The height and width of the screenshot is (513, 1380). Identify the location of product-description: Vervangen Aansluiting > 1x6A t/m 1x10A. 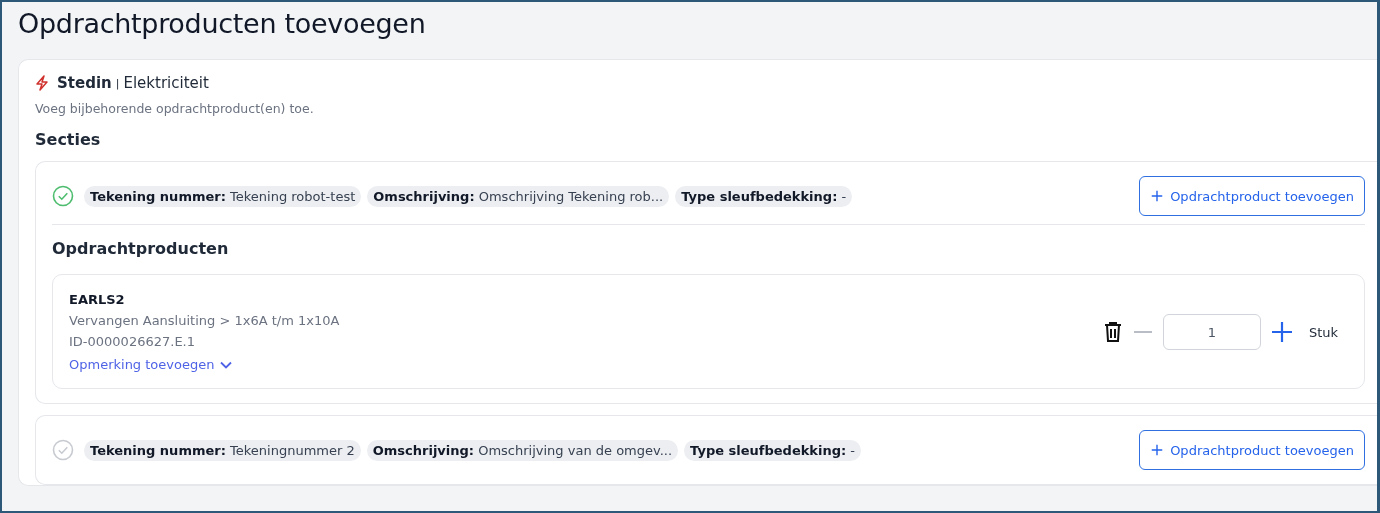
(205, 320).